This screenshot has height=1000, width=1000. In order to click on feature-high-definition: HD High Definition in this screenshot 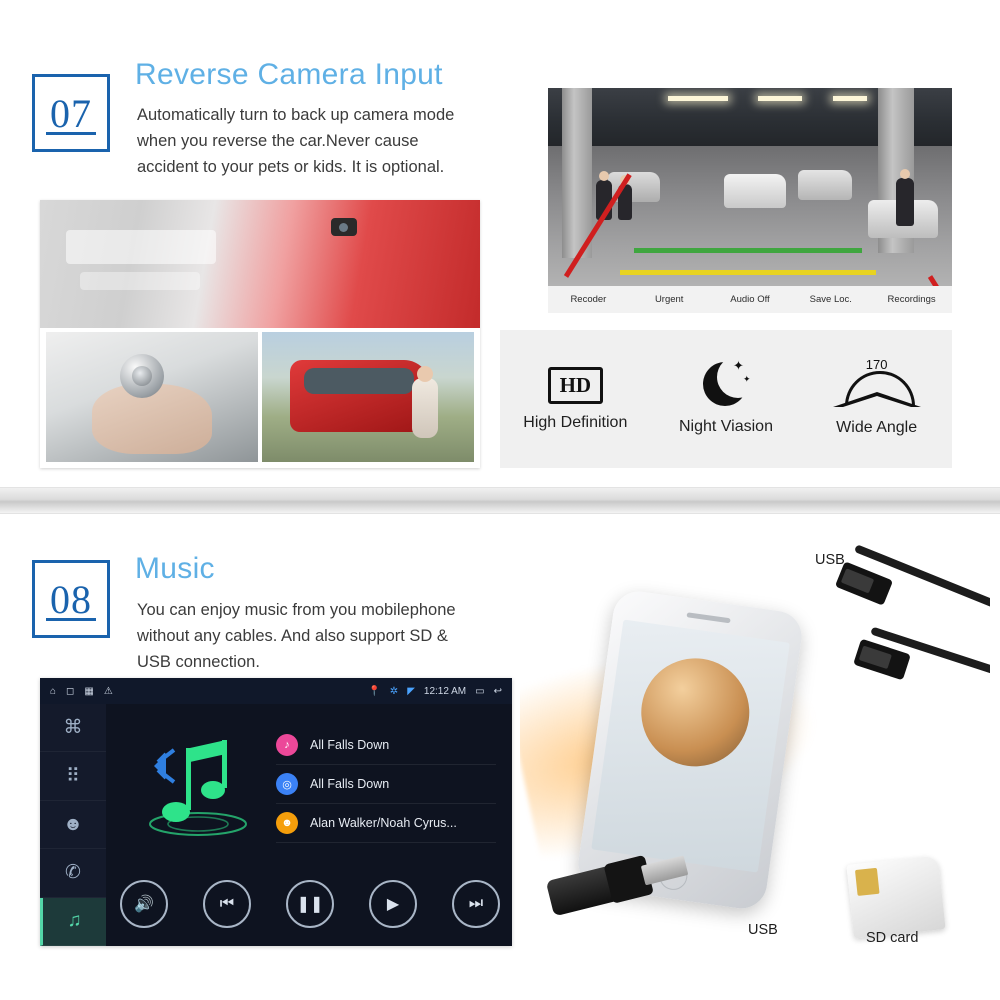, I will do `click(575, 399)`.